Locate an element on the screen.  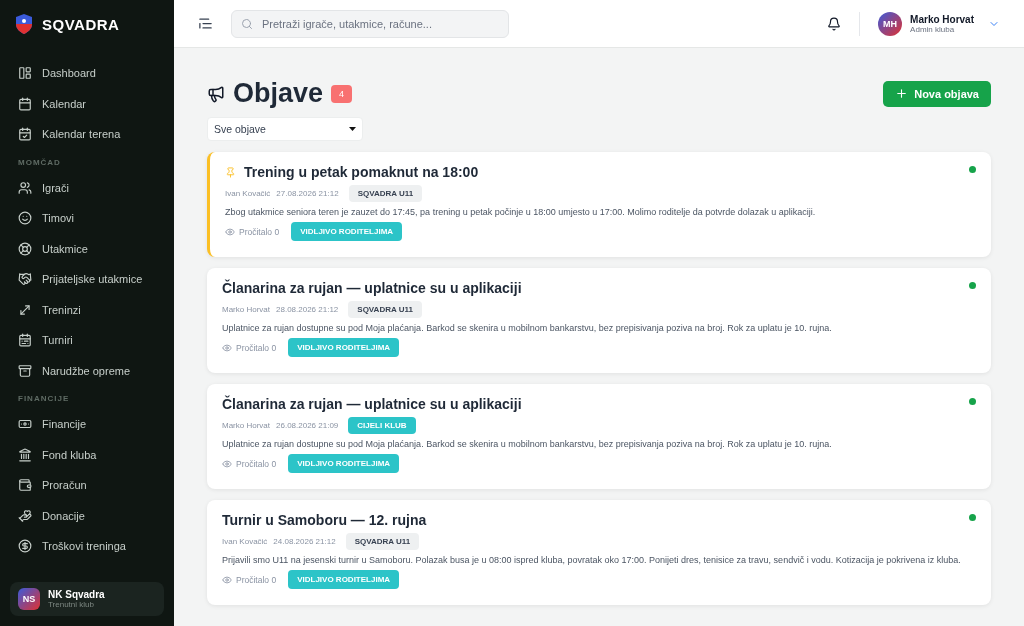
wallet-icon is located at coordinates (25, 485).